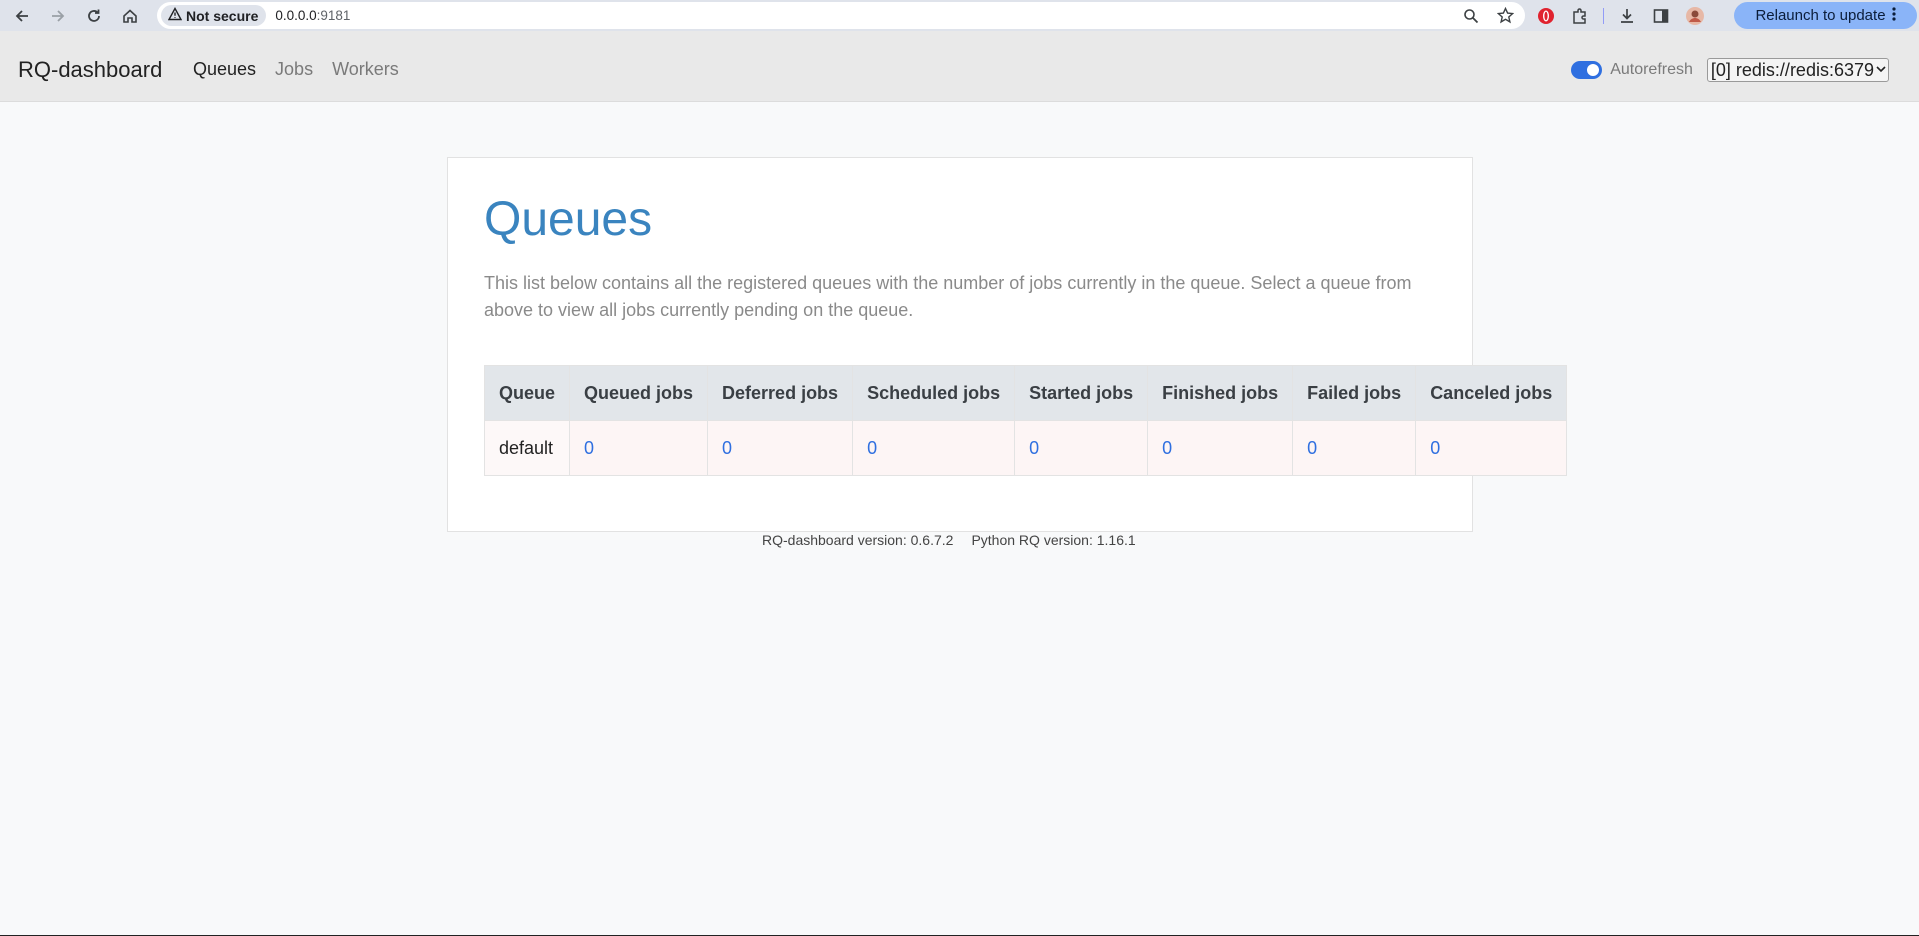 This screenshot has width=1919, height=936. Describe the element at coordinates (130, 15) in the screenshot. I see `home-icon` at that location.